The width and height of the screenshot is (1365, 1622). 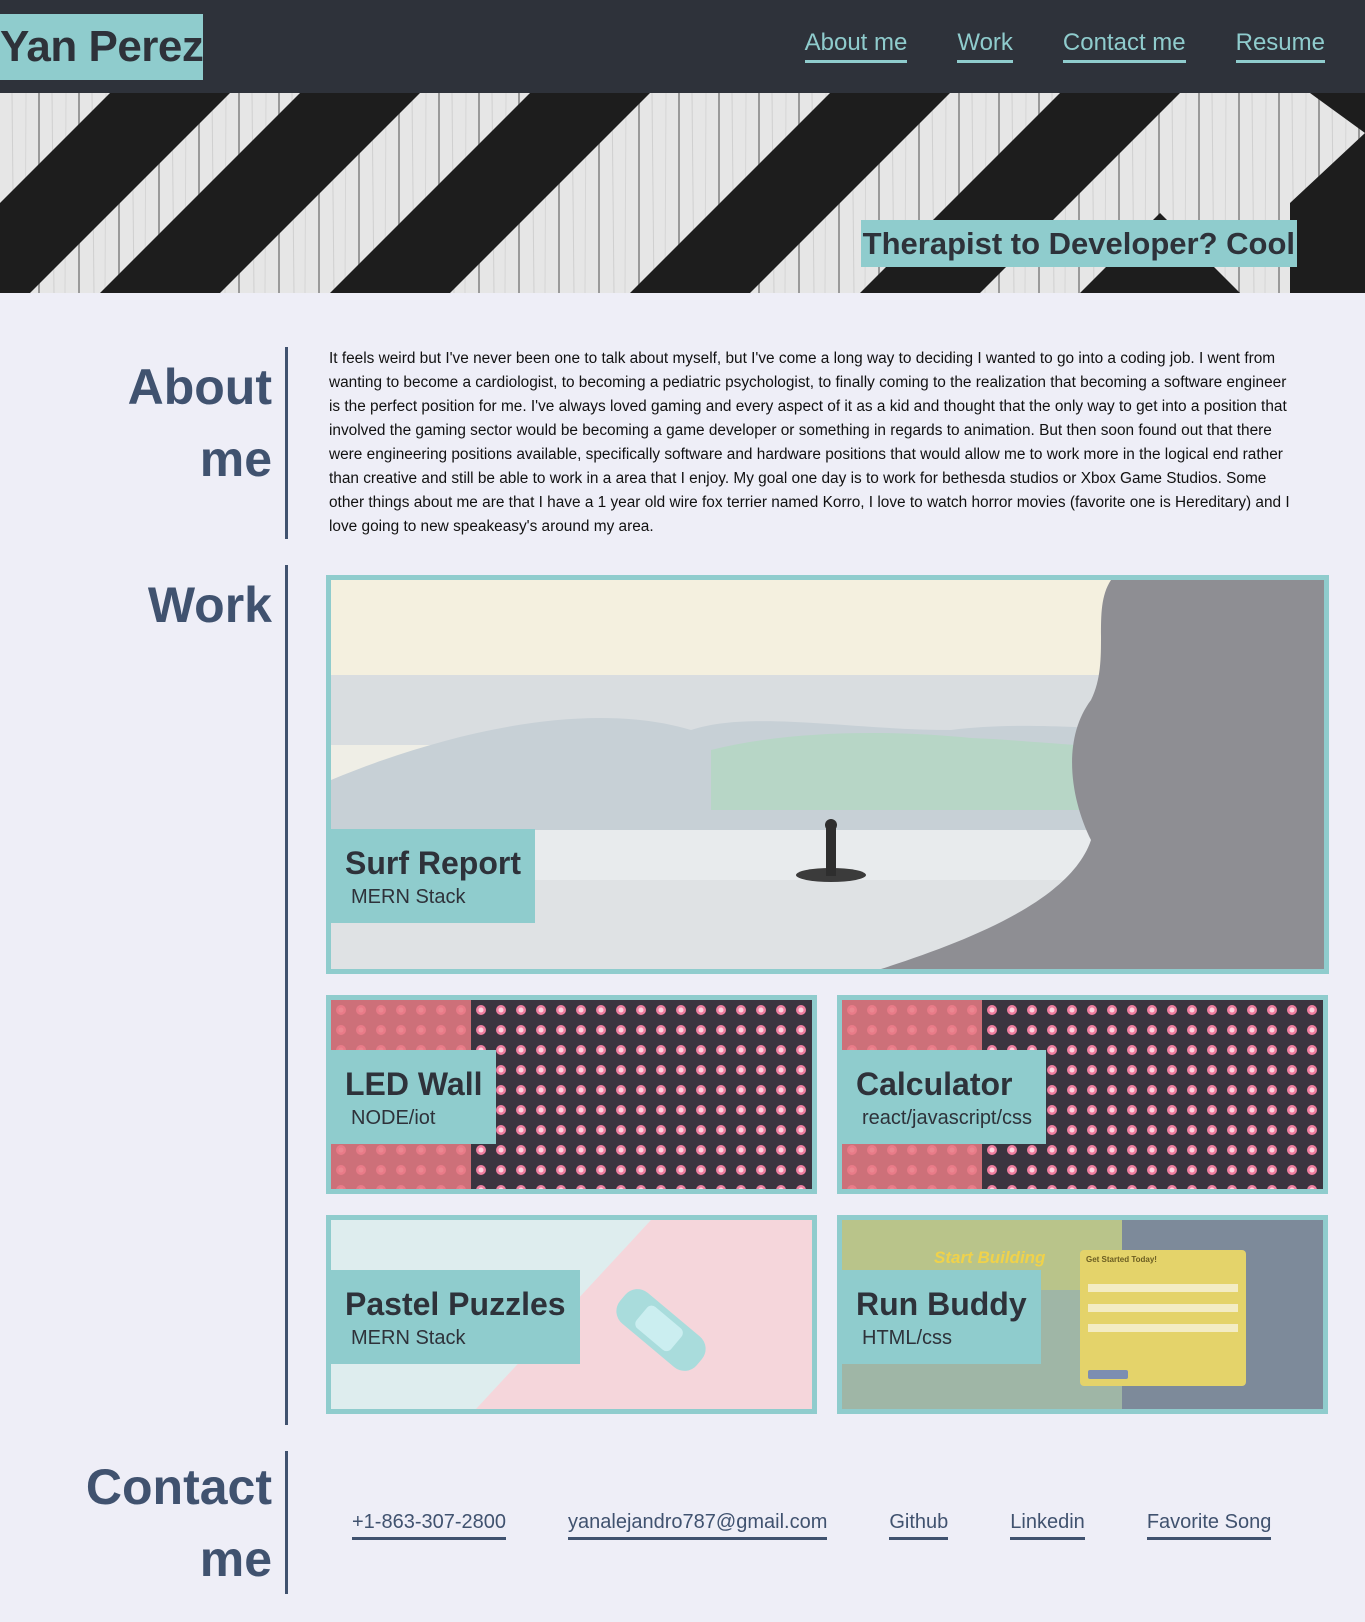 What do you see at coordinates (990, 1257) in the screenshot?
I see `run-buddy-screenshot-headline: Start Building` at bounding box center [990, 1257].